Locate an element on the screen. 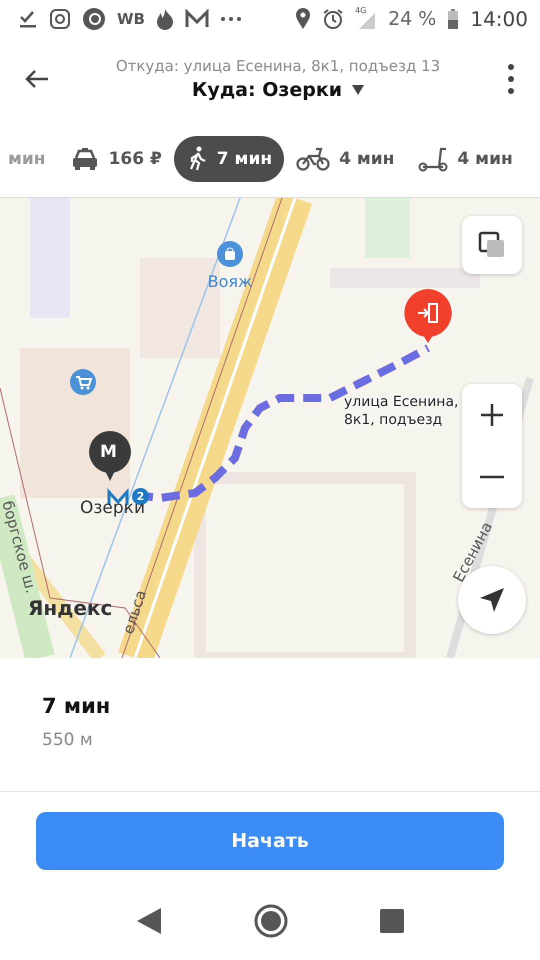 This screenshot has width=540, height=960. home-circle-icon is located at coordinates (271, 921).